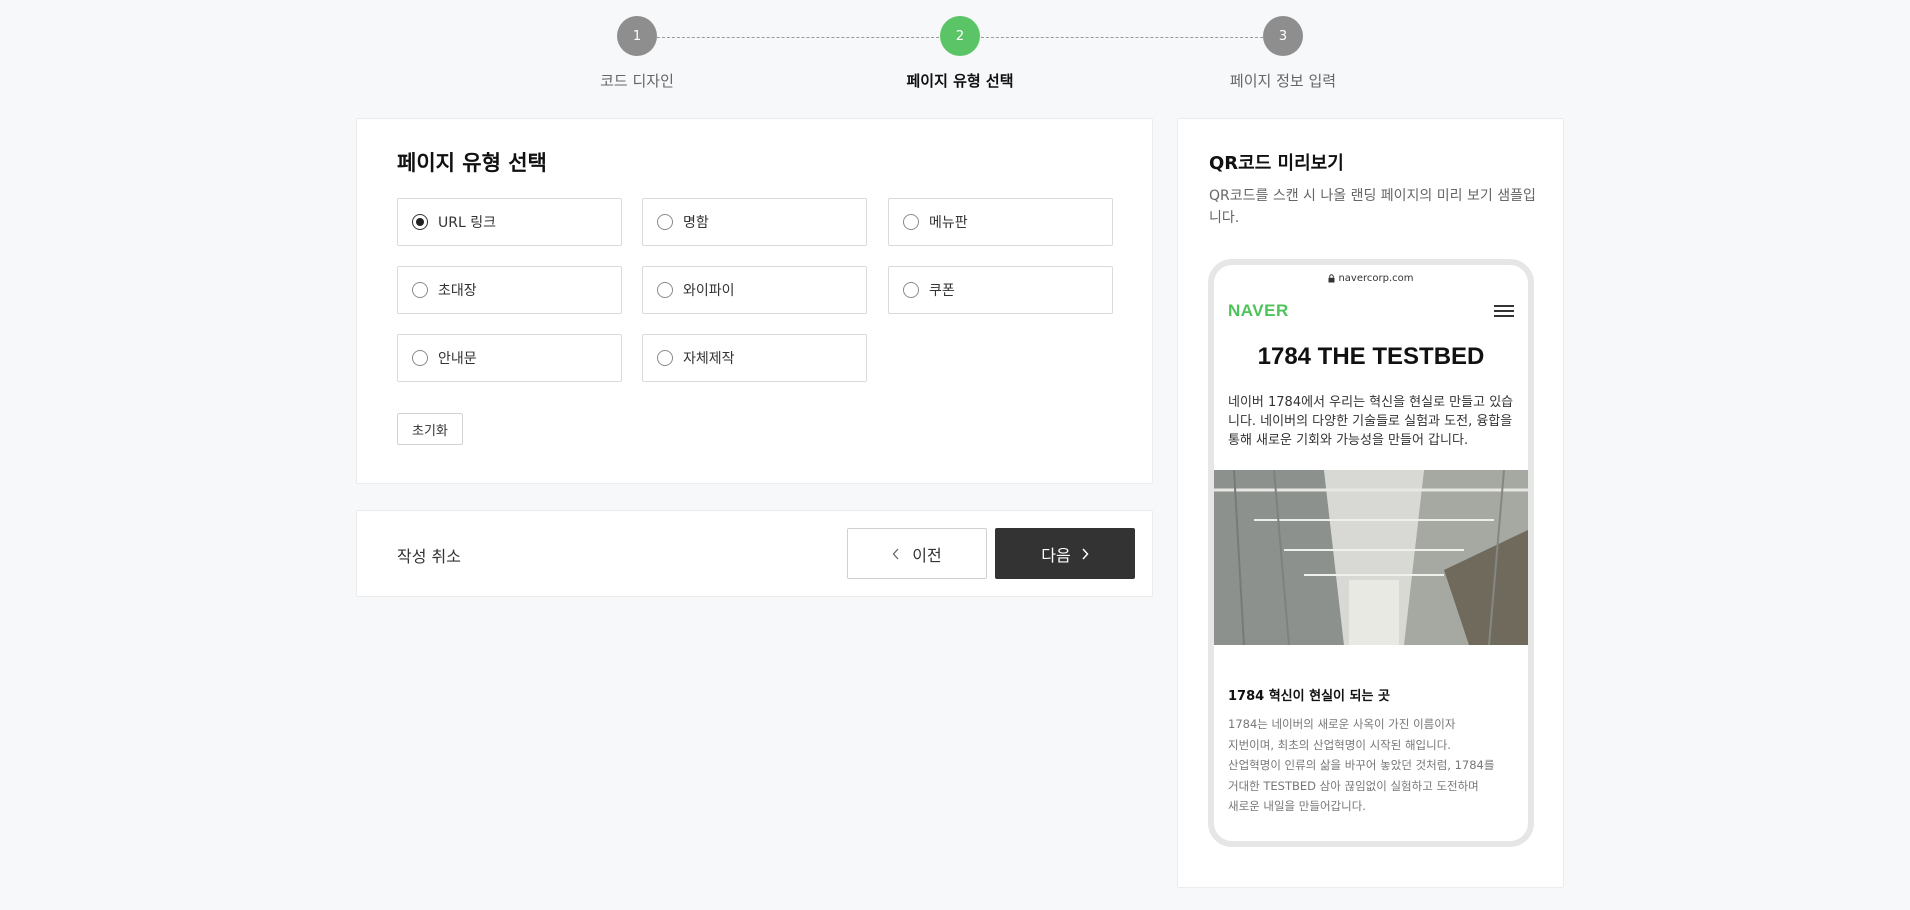 The image size is (1910, 910). Describe the element at coordinates (1309, 696) in the screenshot. I see `phone-subtitle: 1784 혁신이 현실이 되는 곳` at that location.